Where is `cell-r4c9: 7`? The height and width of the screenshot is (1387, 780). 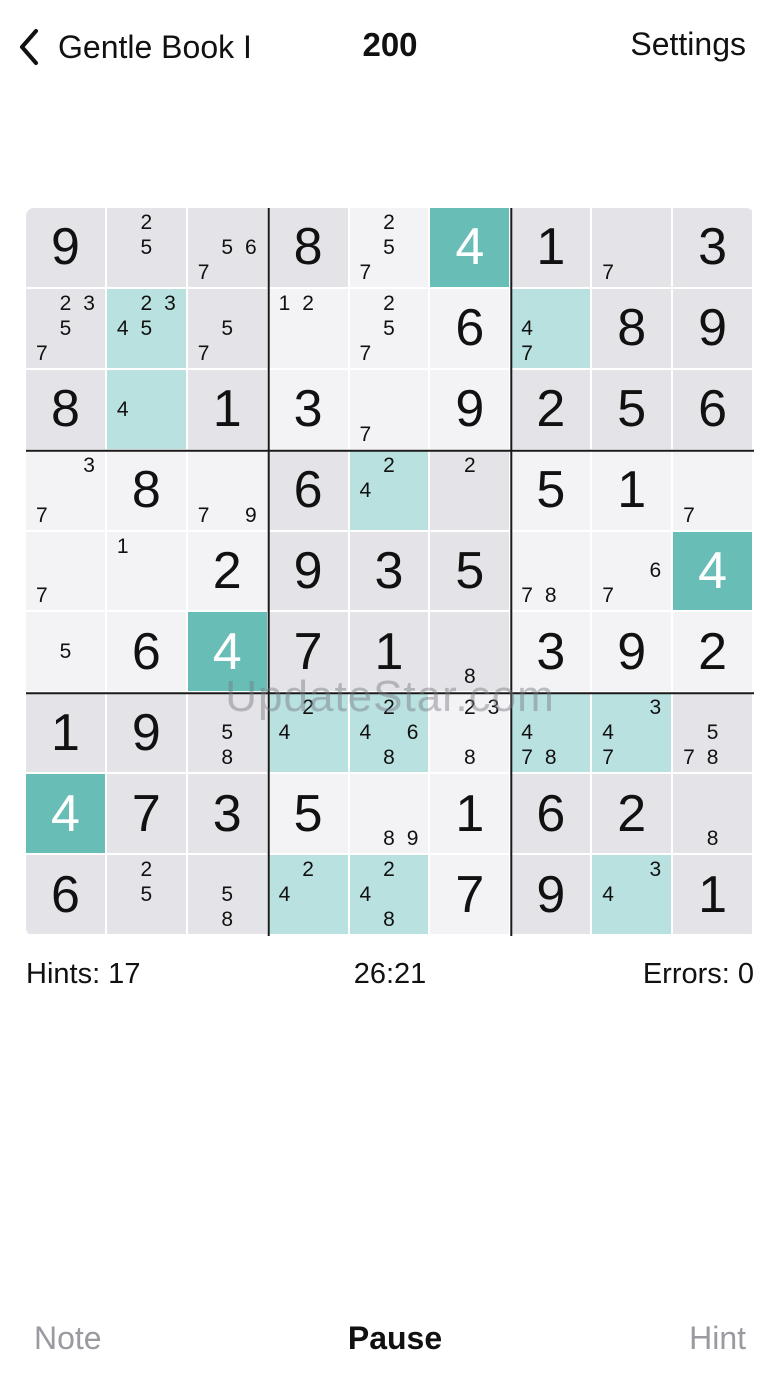
cell-r4c9: 7 is located at coordinates (713, 491).